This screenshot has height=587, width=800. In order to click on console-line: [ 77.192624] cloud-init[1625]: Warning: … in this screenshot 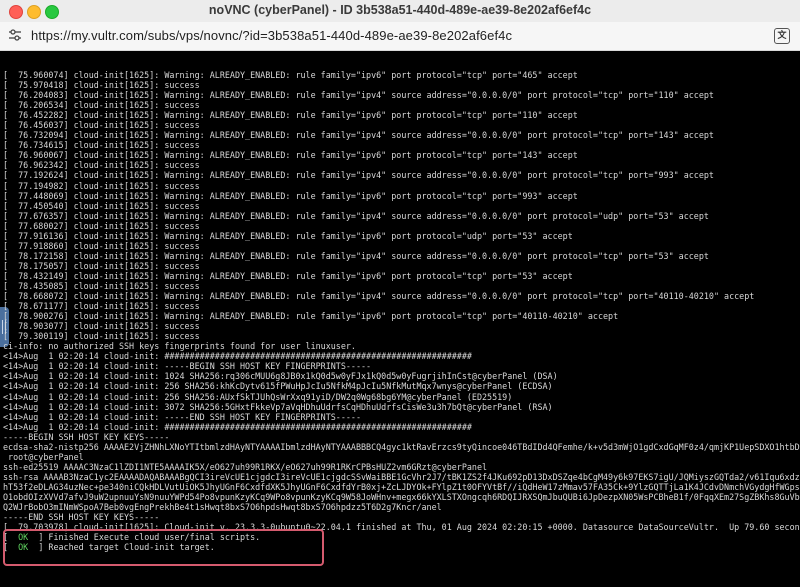, I will do `click(358, 175)`.